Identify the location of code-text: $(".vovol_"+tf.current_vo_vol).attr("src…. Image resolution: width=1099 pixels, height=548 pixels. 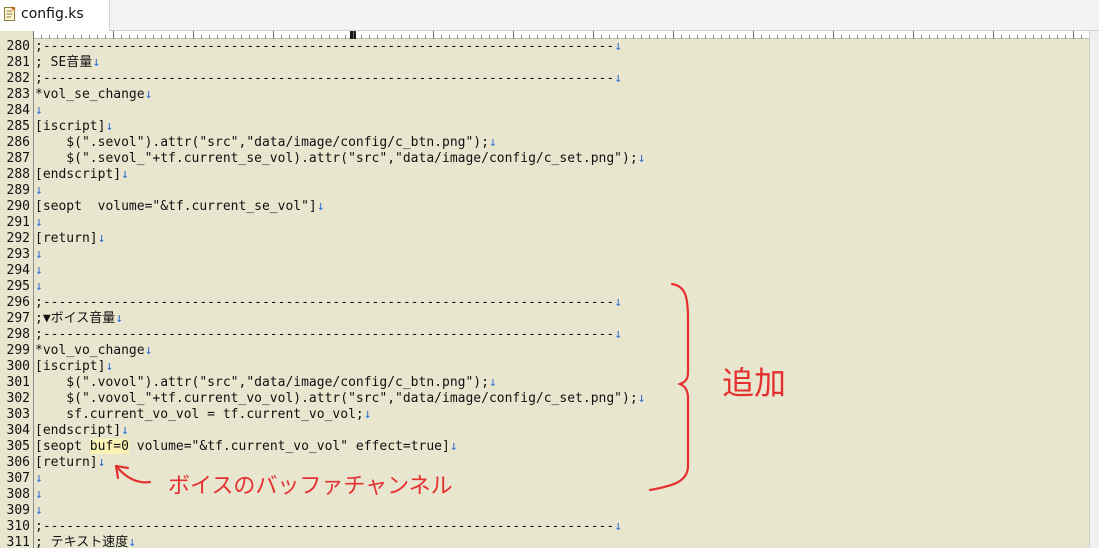
(336, 398).